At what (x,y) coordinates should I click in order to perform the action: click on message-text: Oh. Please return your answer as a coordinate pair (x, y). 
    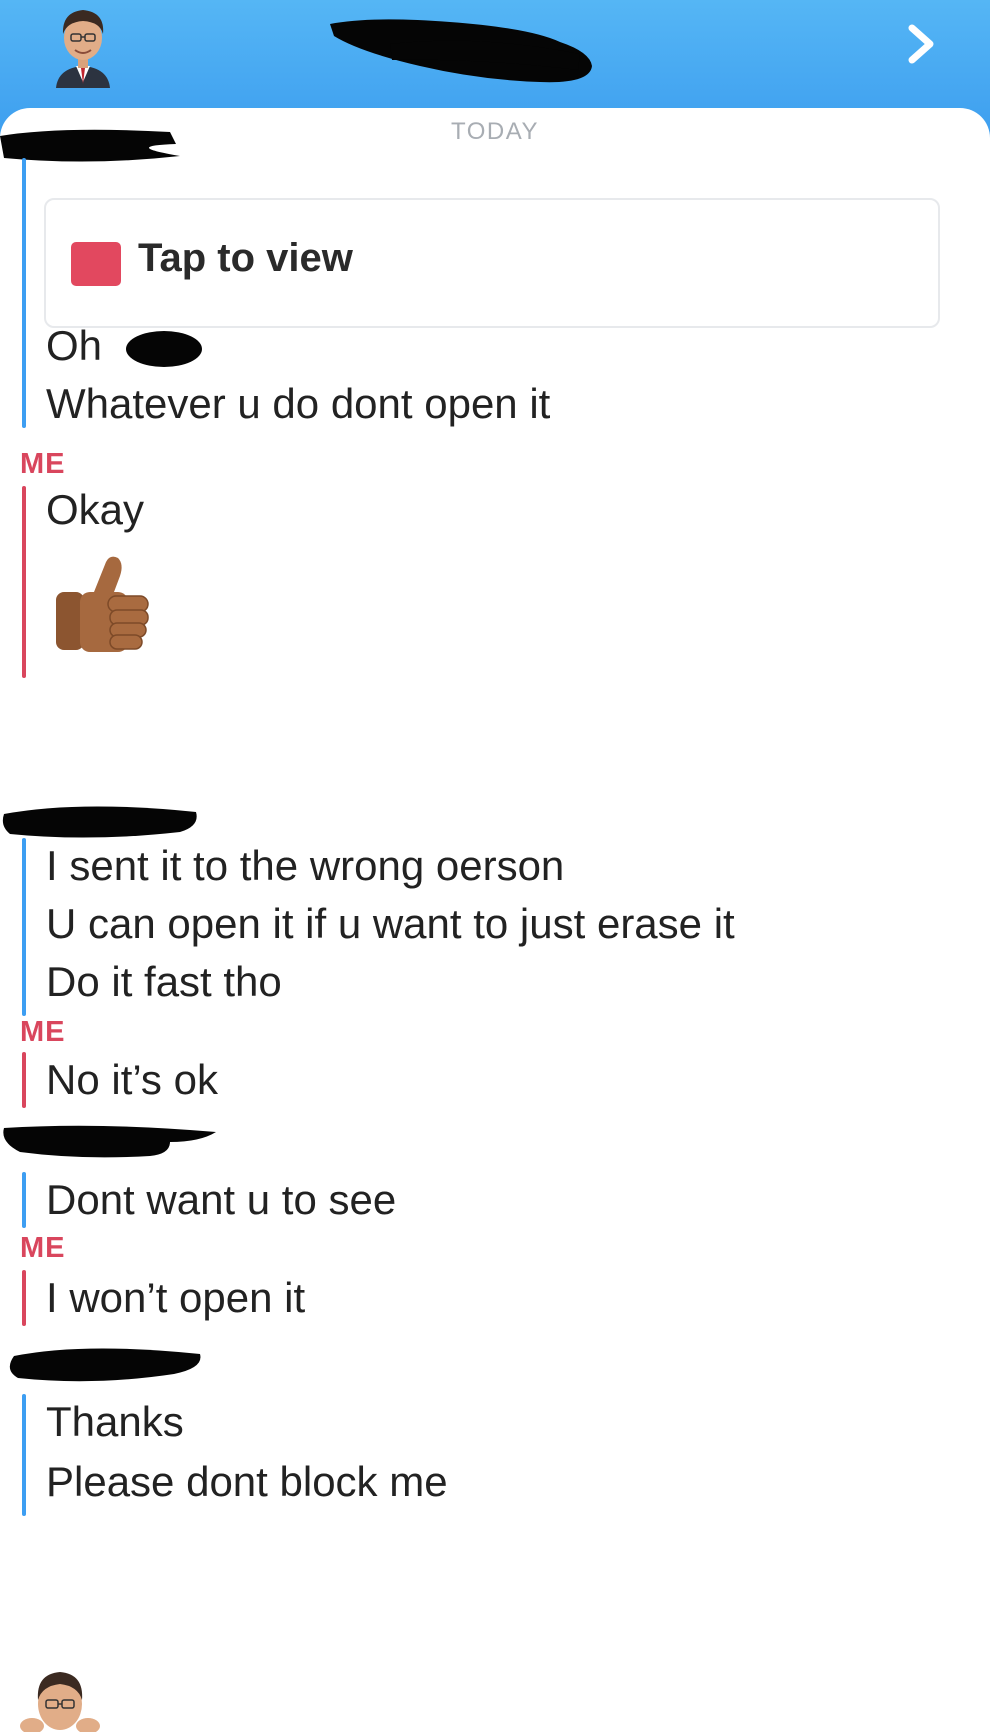
    Looking at the image, I should click on (74, 345).